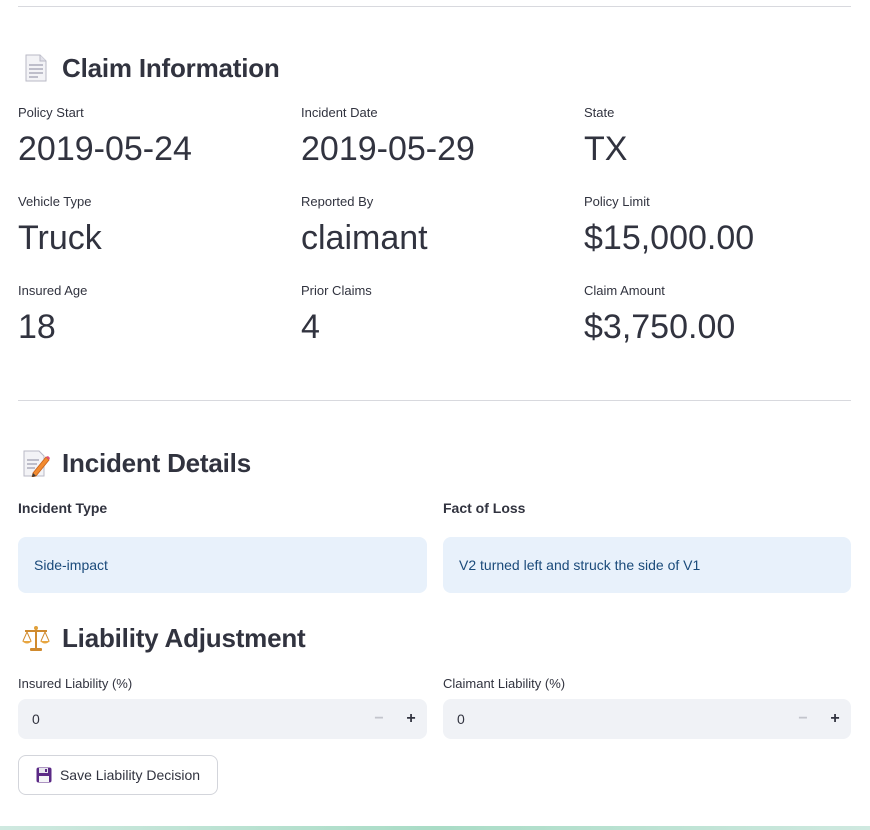 The width and height of the screenshot is (870, 830). Describe the element at coordinates (835, 719) in the screenshot. I see `claimant-increment-button: +` at that location.